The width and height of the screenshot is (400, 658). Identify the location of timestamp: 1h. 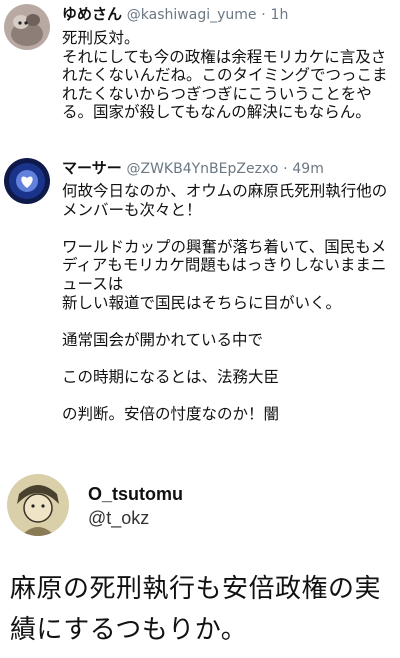
(280, 15).